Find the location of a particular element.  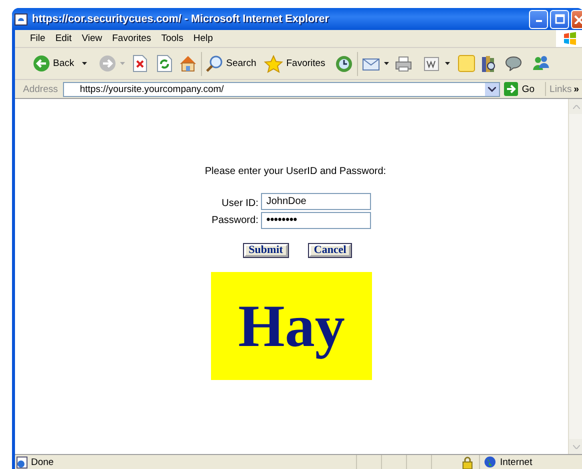

back-button: Back is located at coordinates (55, 63).